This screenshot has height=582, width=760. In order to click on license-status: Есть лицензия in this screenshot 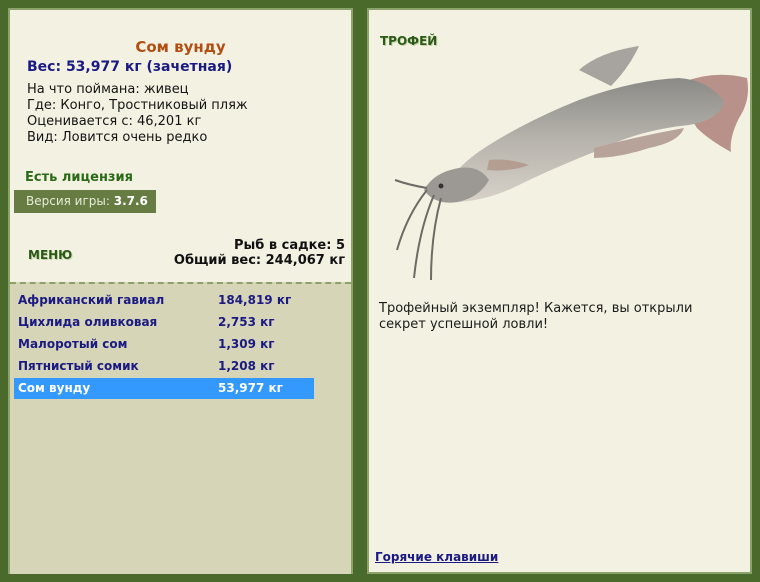, I will do `click(79, 177)`.